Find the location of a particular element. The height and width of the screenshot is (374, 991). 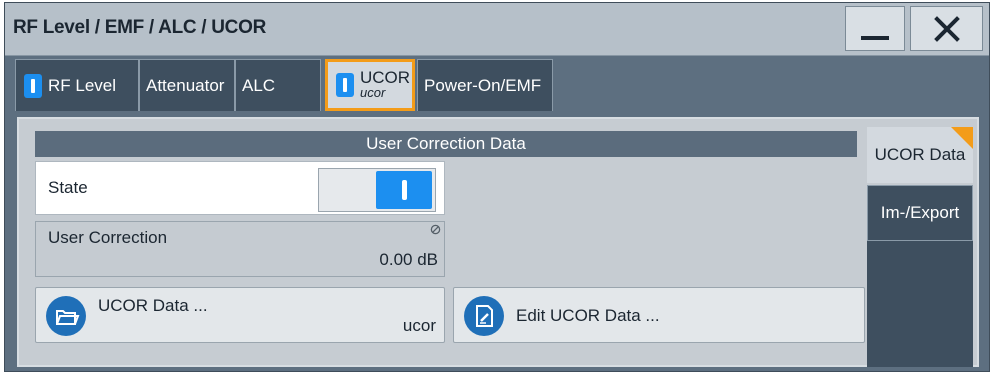

tab-rf-level: RF Level is located at coordinates (77, 85).